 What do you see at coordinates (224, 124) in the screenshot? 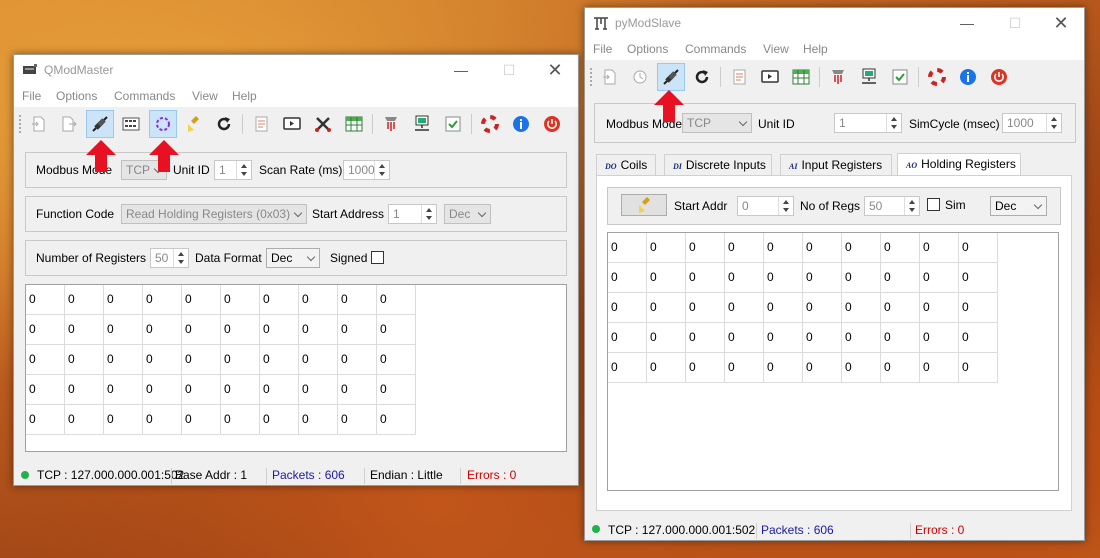
I see `refresh-icon` at bounding box center [224, 124].